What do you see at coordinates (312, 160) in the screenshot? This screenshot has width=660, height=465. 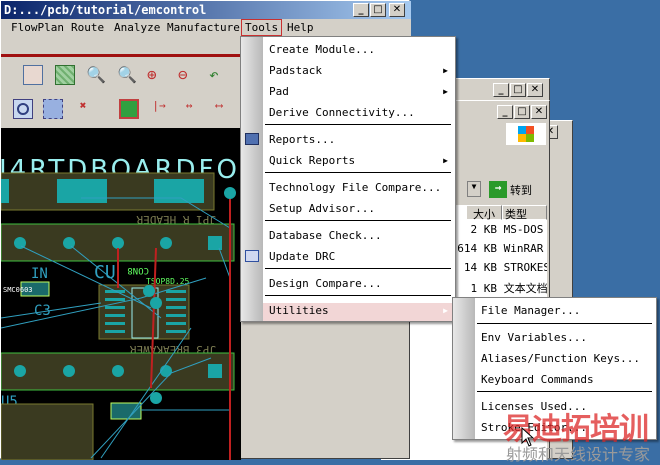 I see `menu-item-quick-reports: Quick Reports` at bounding box center [312, 160].